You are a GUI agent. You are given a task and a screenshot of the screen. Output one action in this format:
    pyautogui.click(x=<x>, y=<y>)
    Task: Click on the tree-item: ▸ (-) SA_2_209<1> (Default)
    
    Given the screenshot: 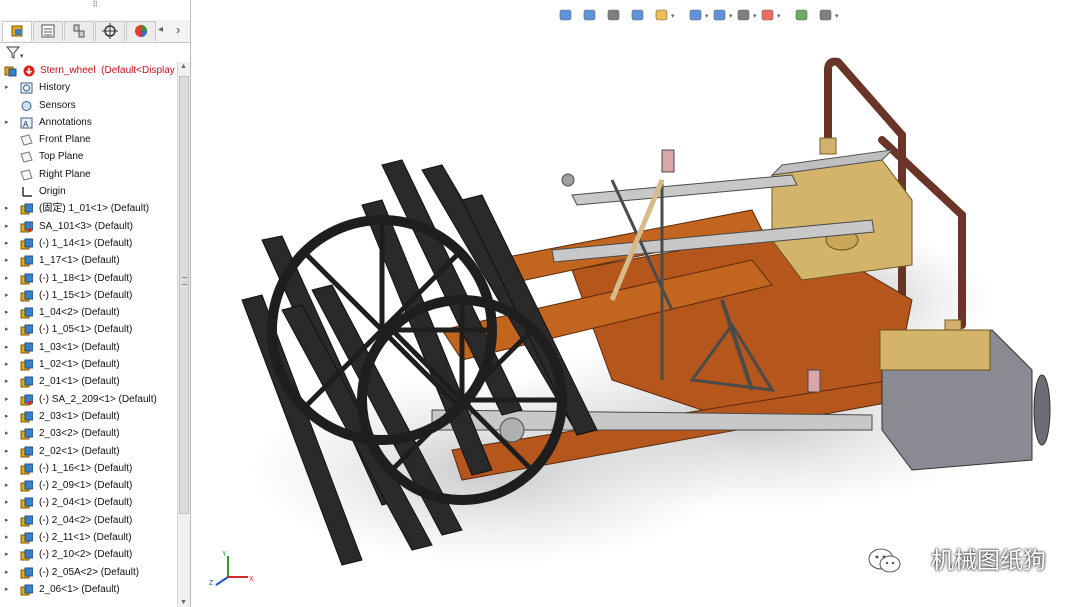 What is the action you would take?
    pyautogui.click(x=89, y=399)
    